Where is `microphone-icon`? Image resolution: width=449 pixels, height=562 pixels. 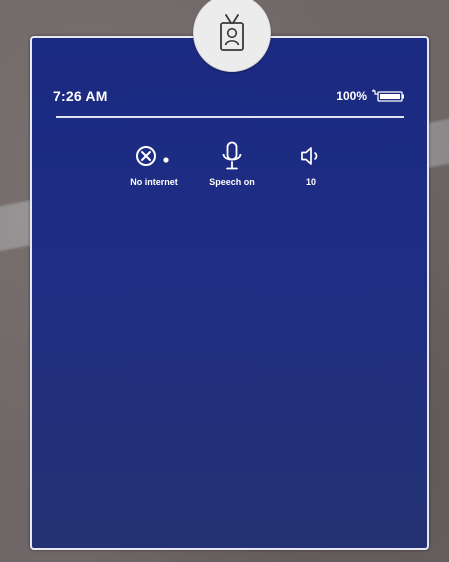
microphone-icon is located at coordinates (232, 155).